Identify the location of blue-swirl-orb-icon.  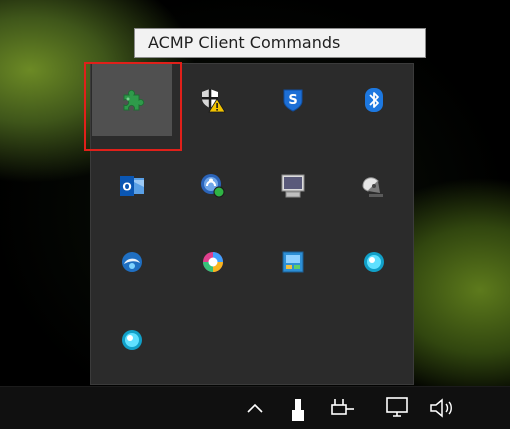
(132, 262).